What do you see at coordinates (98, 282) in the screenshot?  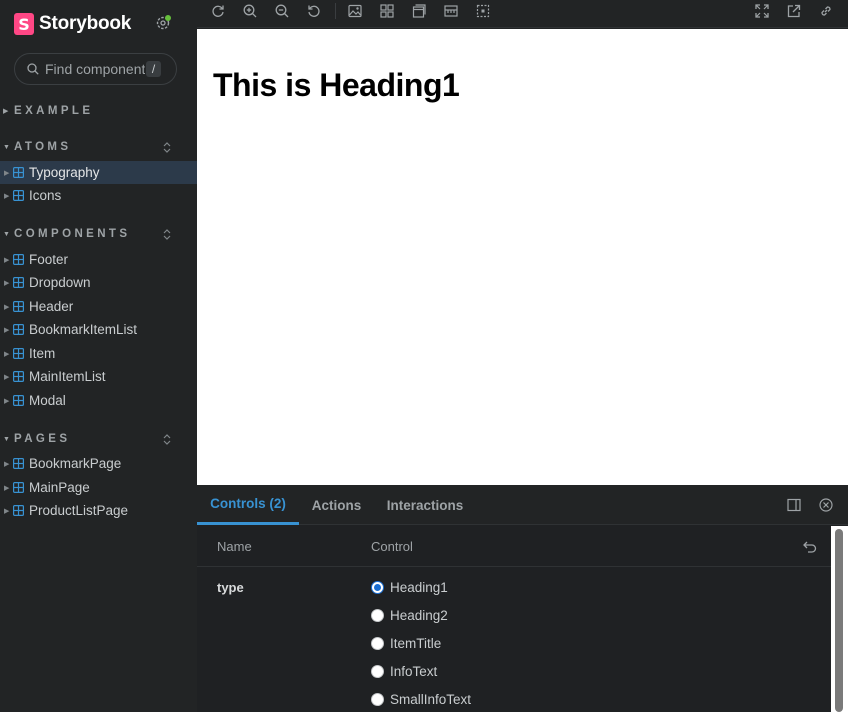 I see `sidebar-item-dropdown: ▶ Dropdown` at bounding box center [98, 282].